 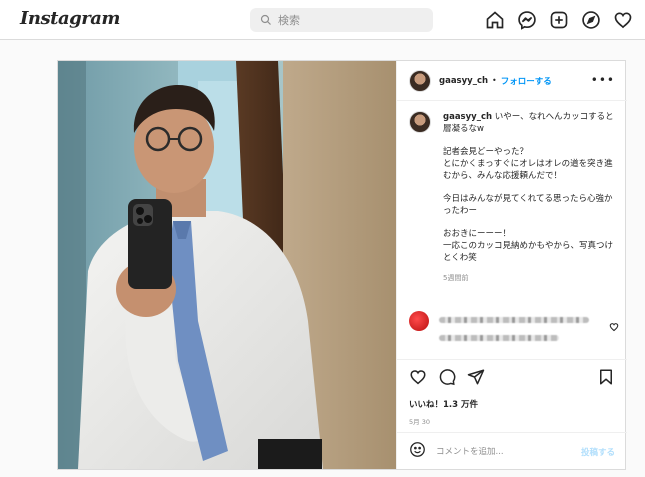 I want to click on post-comment-button: 投稿する, so click(x=598, y=452).